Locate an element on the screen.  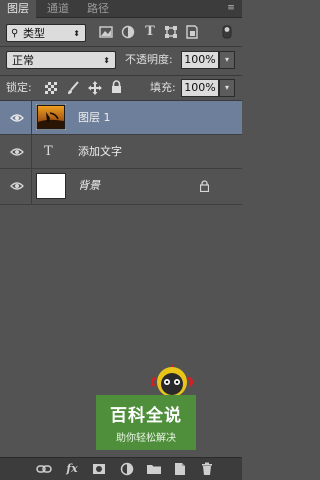
opacity-input: 100% is located at coordinates (200, 60).